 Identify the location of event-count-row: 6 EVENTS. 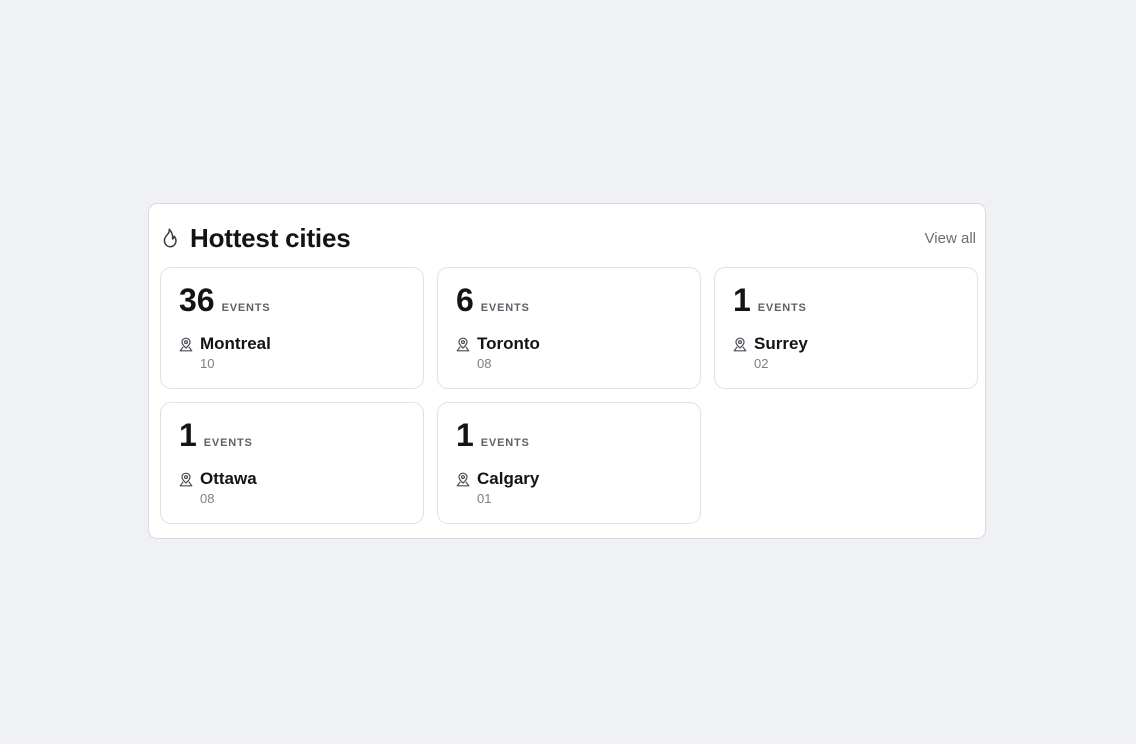
(493, 300).